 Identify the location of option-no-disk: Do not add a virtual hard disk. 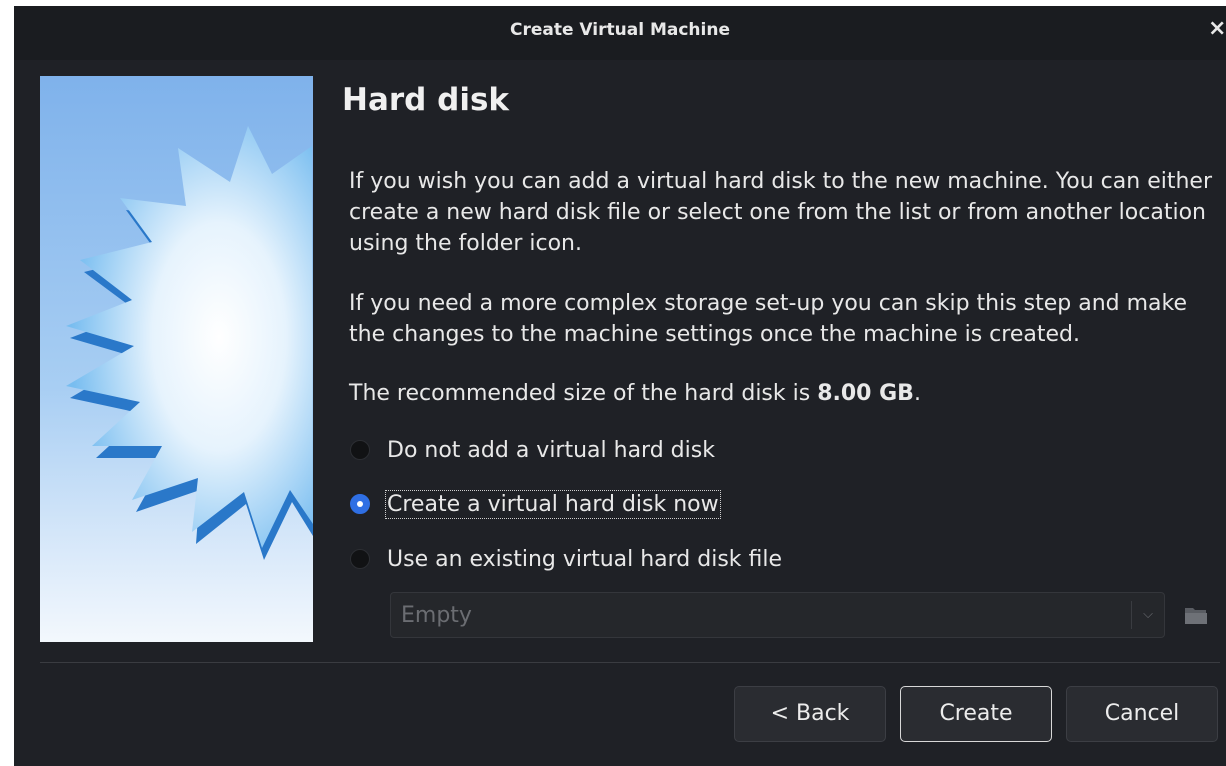
(532, 450).